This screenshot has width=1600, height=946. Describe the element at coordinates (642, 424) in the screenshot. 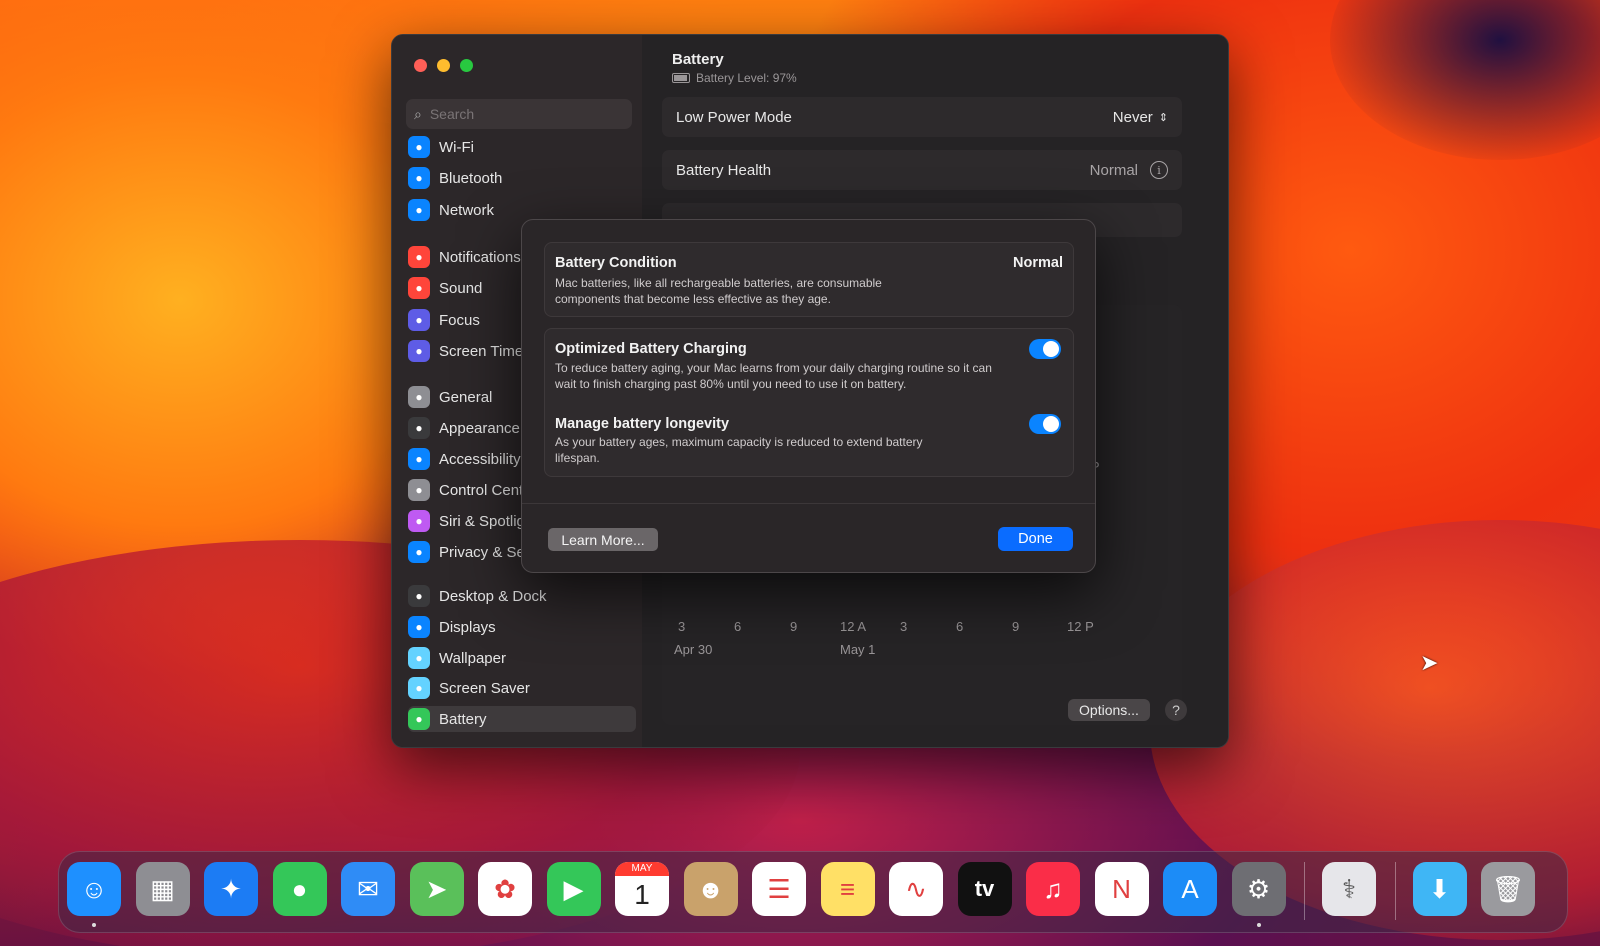

I see `manage-longevity-title: Manage battery longevity` at that location.